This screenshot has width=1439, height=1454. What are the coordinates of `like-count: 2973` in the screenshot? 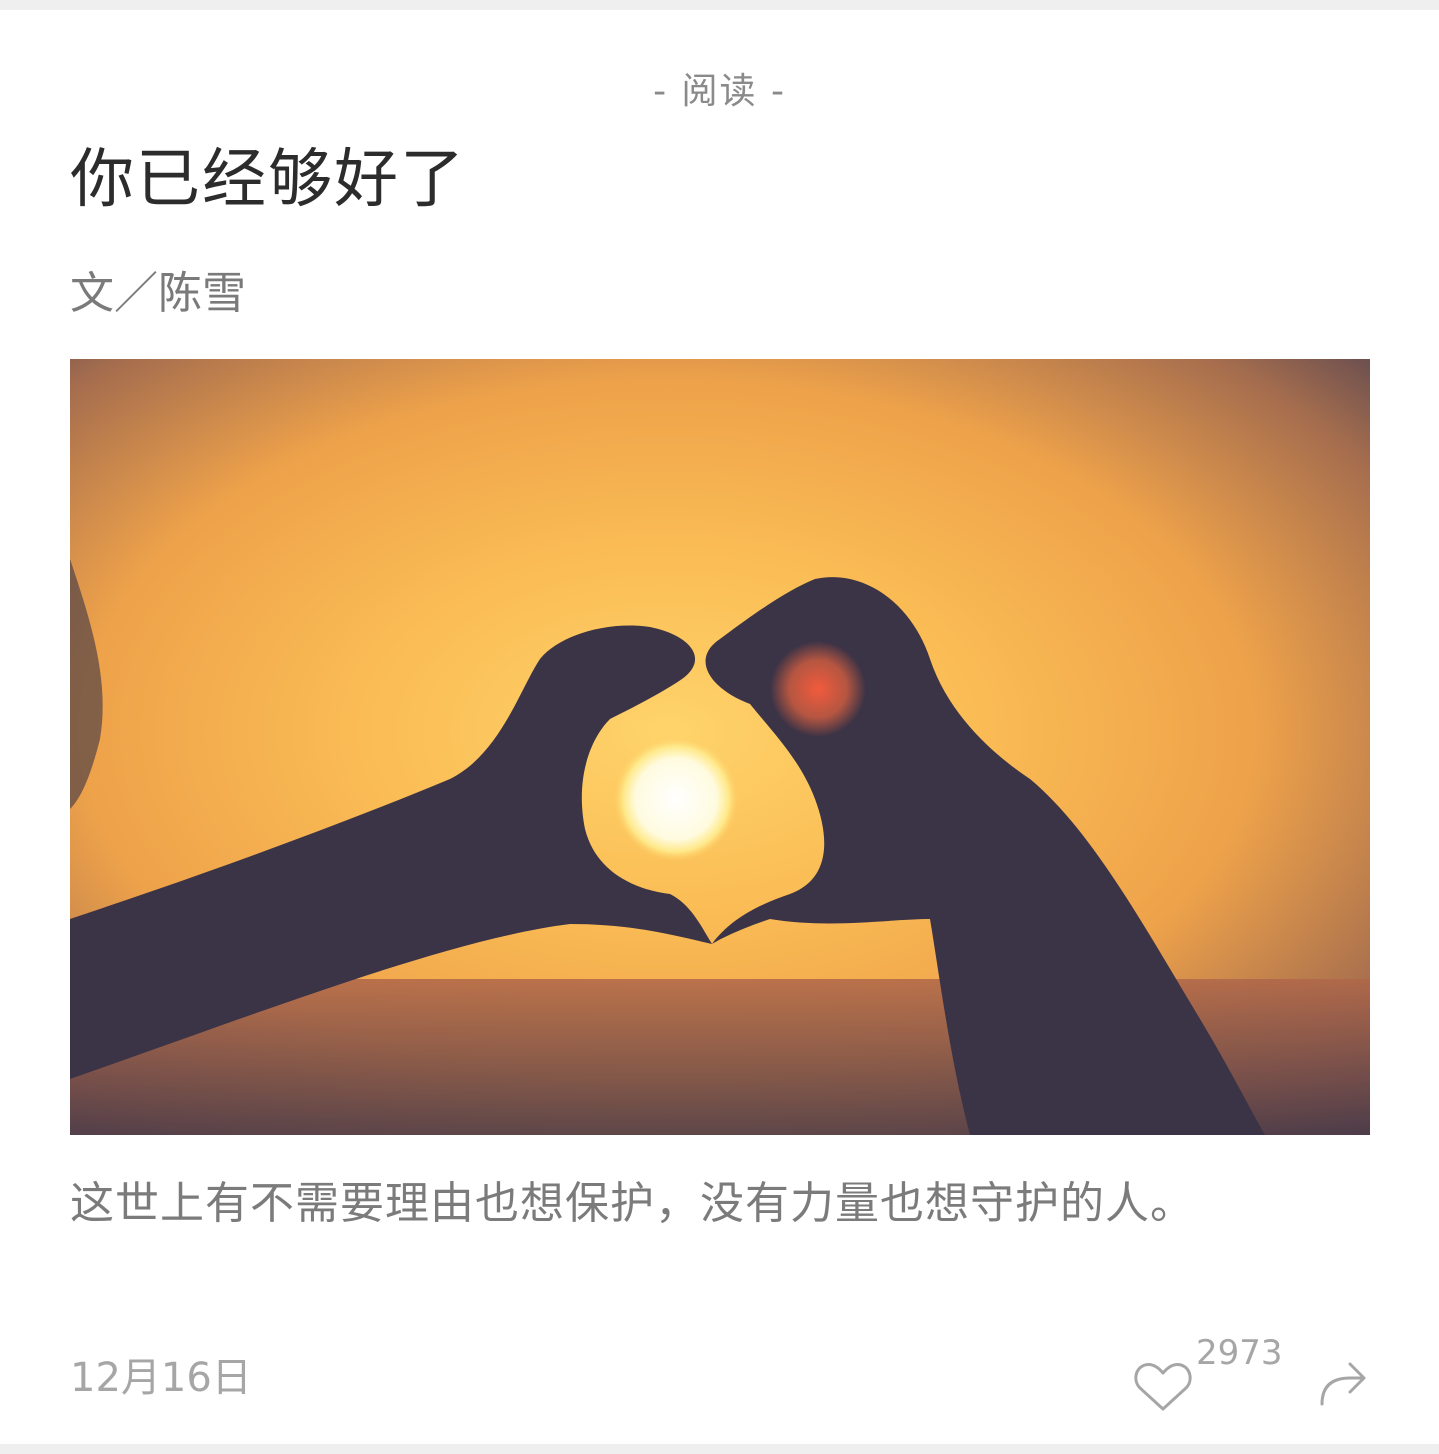 It's located at (1239, 1353).